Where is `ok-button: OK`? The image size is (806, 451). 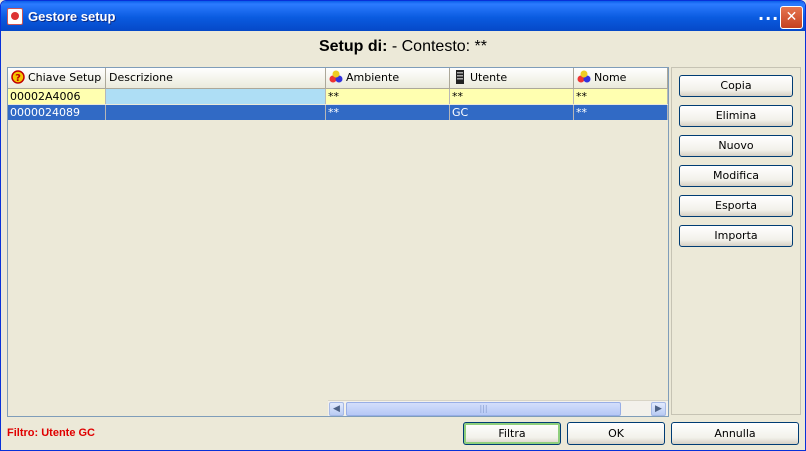
ok-button: OK is located at coordinates (616, 433).